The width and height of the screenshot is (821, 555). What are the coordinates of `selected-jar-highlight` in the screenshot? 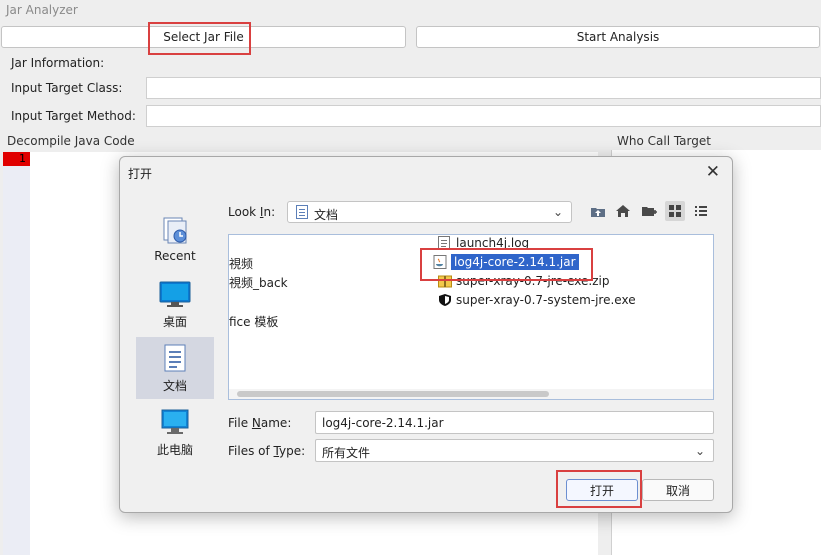 It's located at (506, 264).